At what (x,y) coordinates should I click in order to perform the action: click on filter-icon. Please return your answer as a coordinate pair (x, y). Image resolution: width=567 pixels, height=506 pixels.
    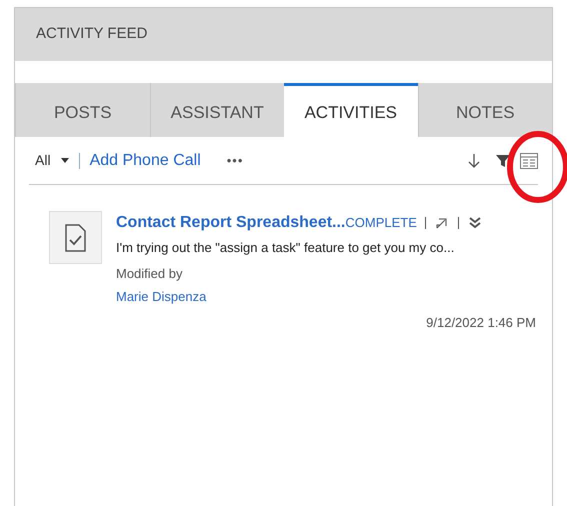
    Looking at the image, I should click on (503, 161).